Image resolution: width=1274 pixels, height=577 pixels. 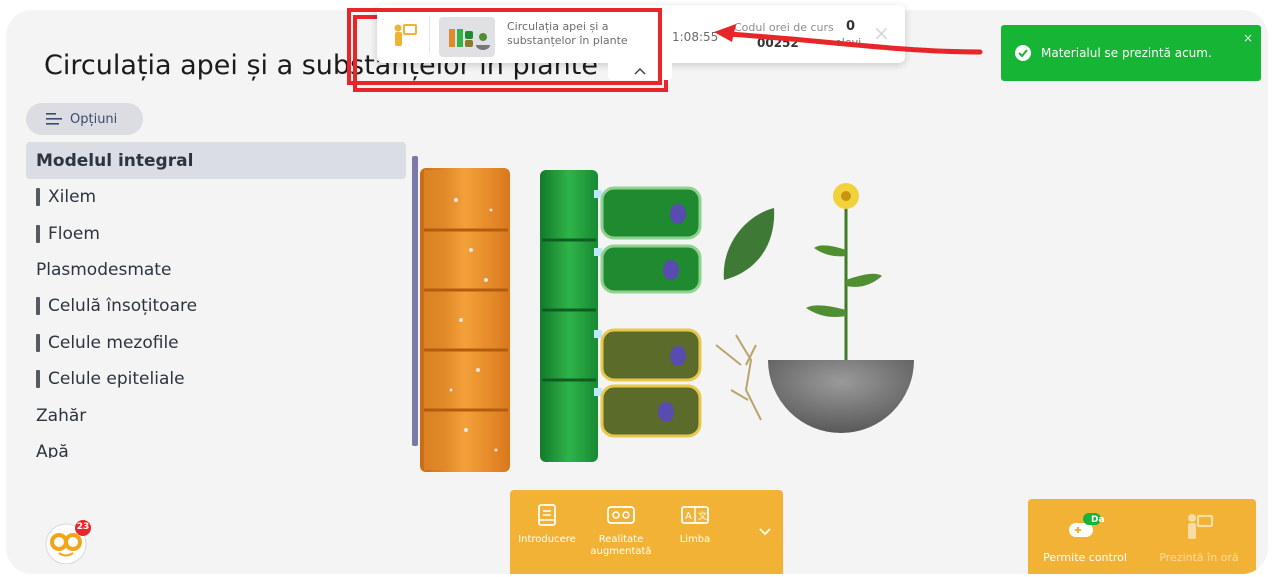 What do you see at coordinates (749, 244) in the screenshot?
I see `leaf` at bounding box center [749, 244].